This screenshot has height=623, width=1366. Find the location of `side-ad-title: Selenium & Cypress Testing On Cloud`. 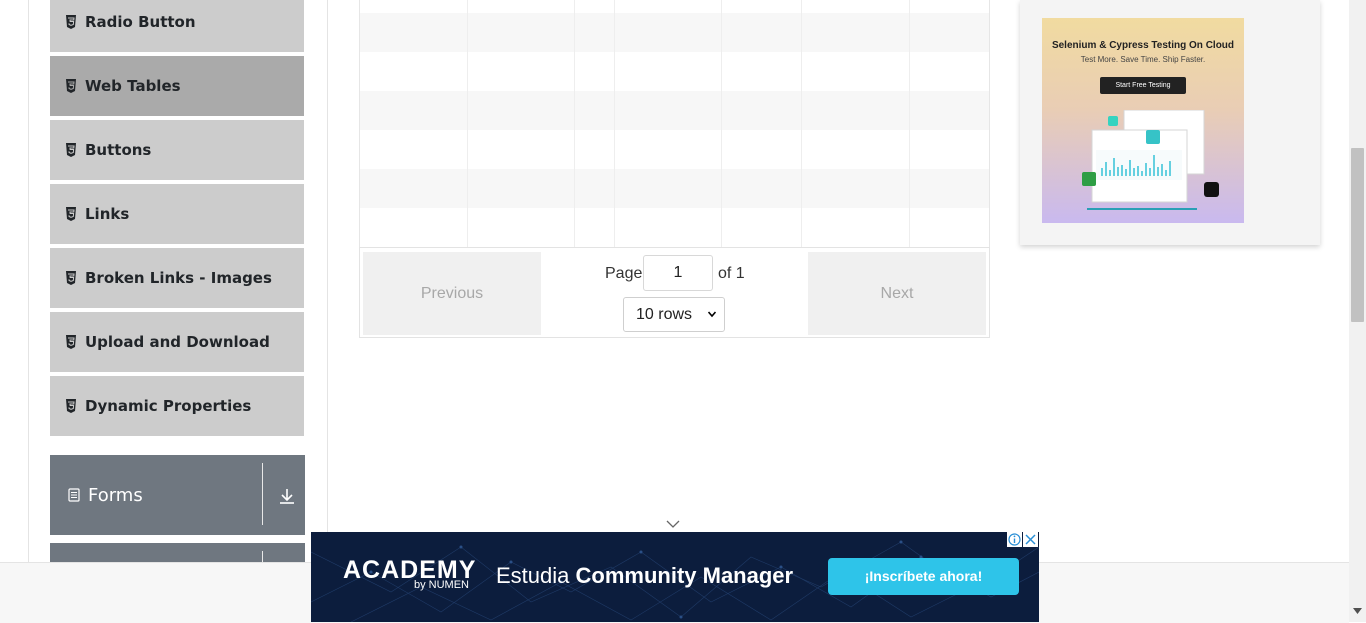

side-ad-title: Selenium & Cypress Testing On Cloud is located at coordinates (1143, 45).